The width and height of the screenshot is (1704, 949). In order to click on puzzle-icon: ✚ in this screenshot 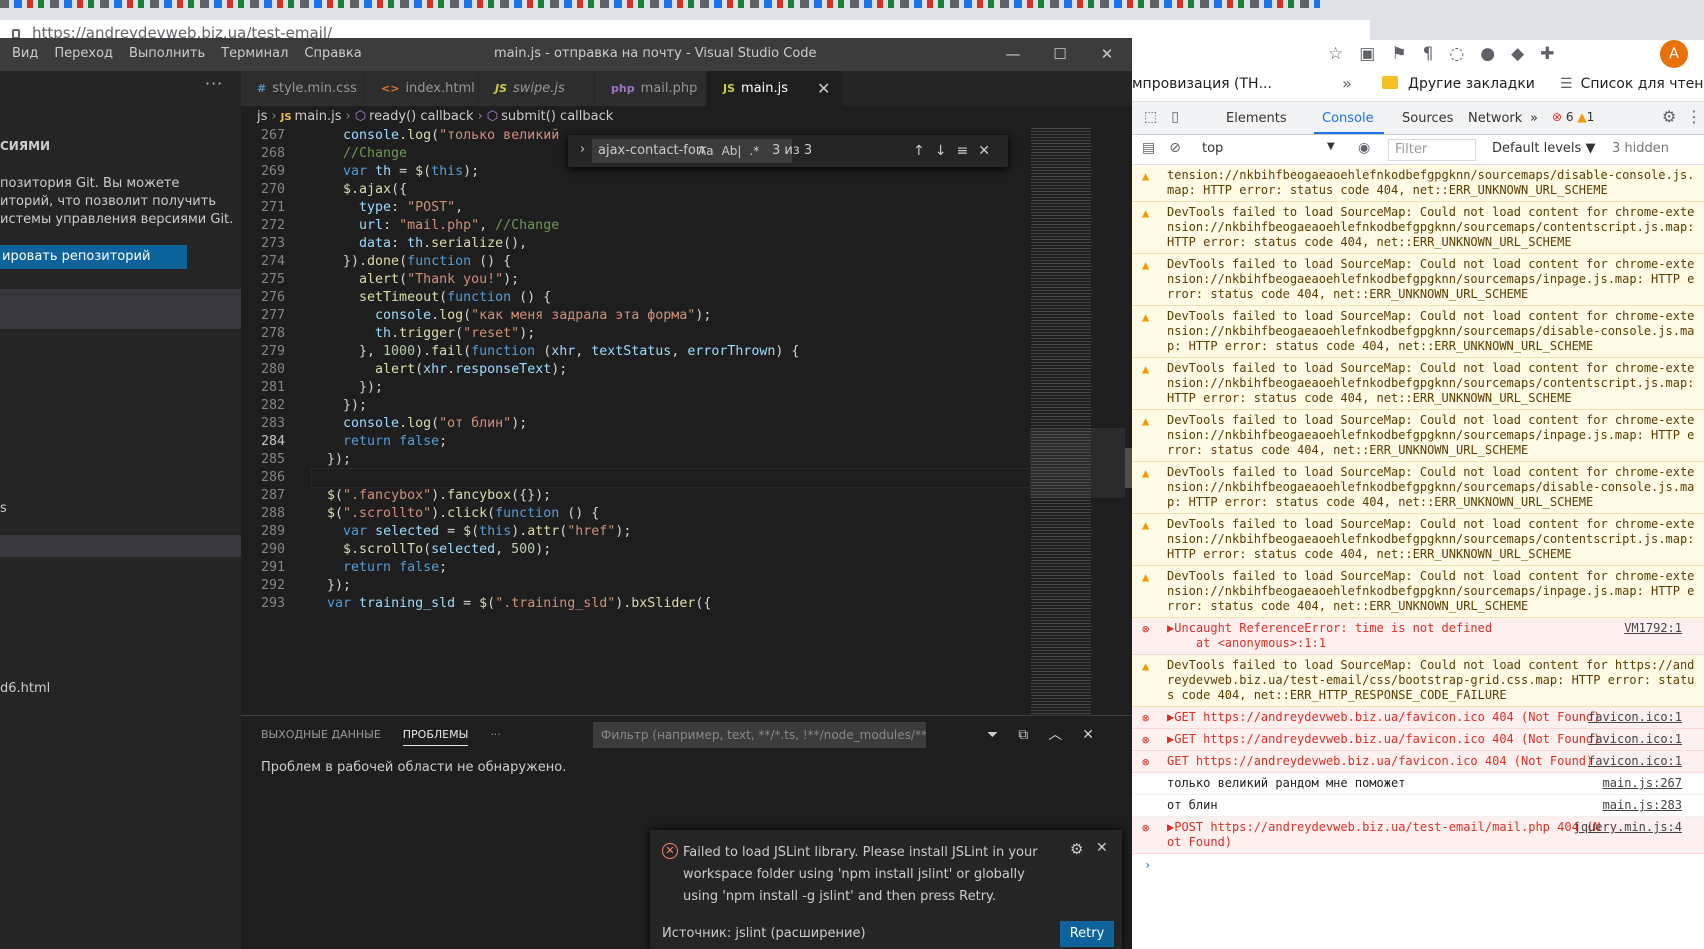, I will do `click(1547, 54)`.